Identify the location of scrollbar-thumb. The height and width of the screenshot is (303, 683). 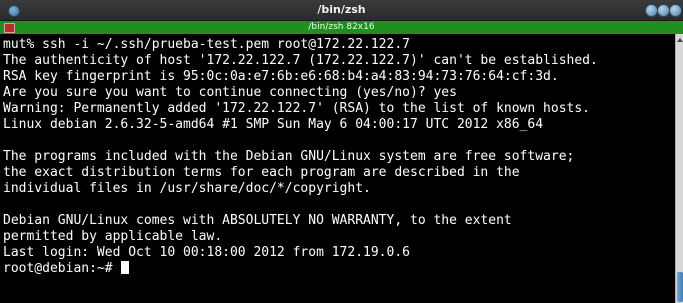
(680, 287).